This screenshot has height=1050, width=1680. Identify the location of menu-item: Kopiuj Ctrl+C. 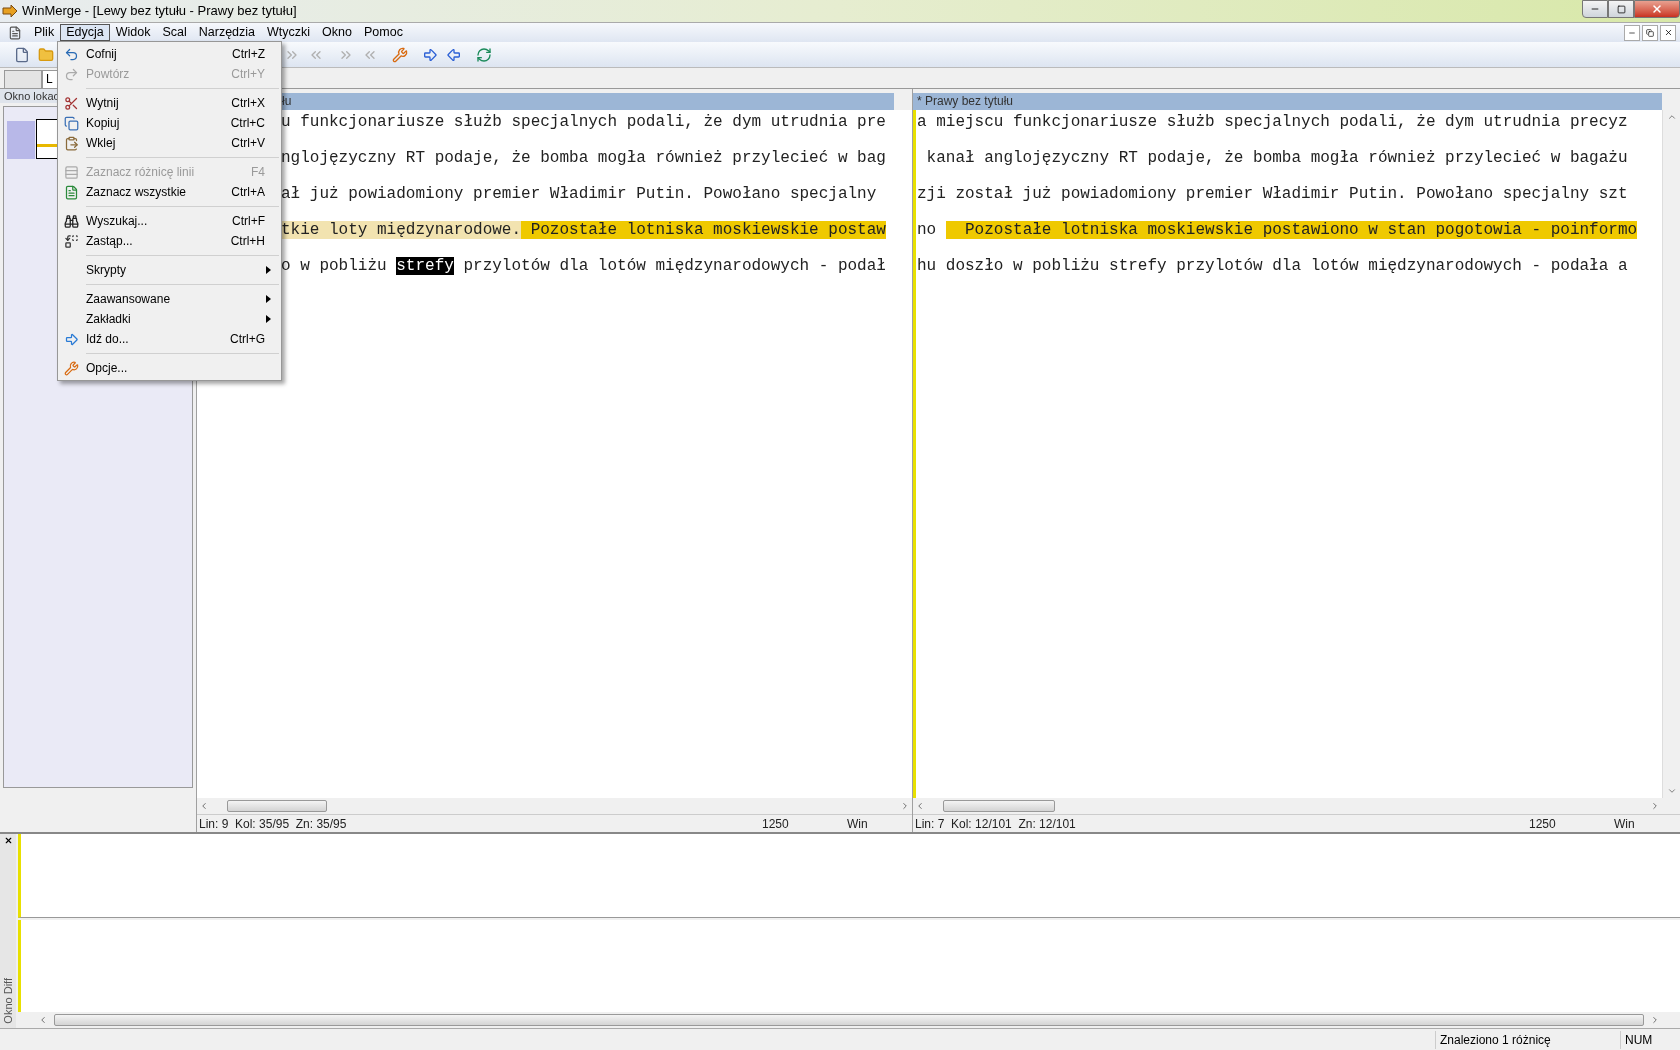
(169, 123).